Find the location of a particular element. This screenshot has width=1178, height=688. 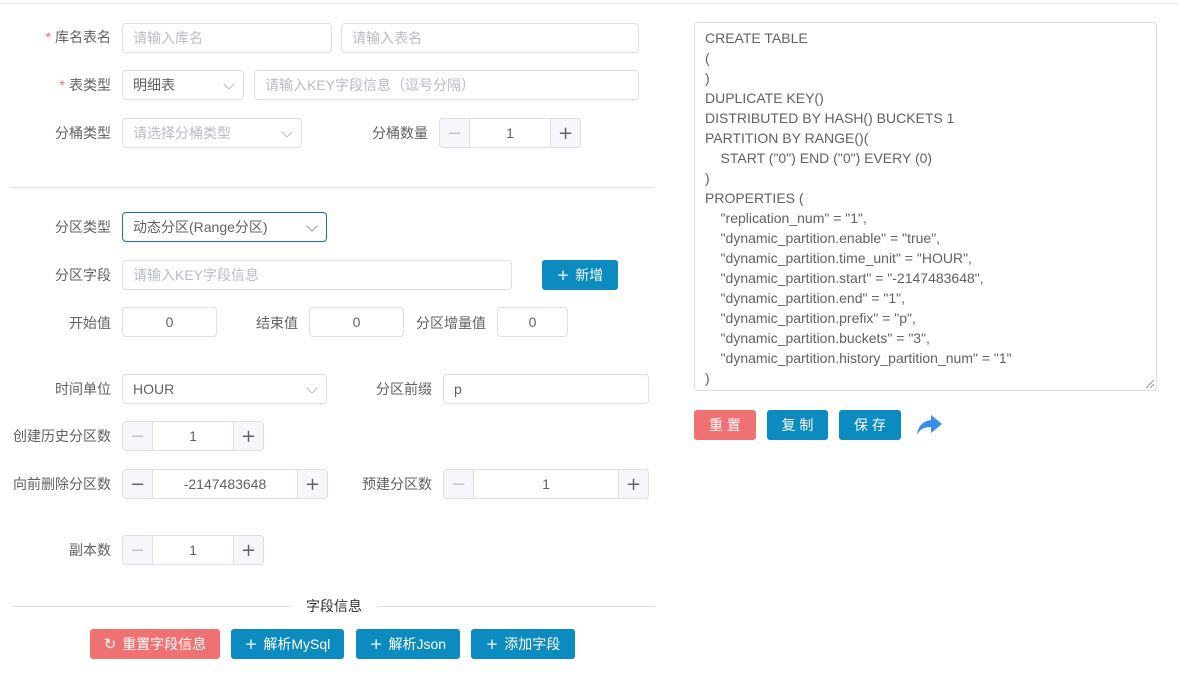

bucket-count-label: 分桶数量 is located at coordinates (400, 133).